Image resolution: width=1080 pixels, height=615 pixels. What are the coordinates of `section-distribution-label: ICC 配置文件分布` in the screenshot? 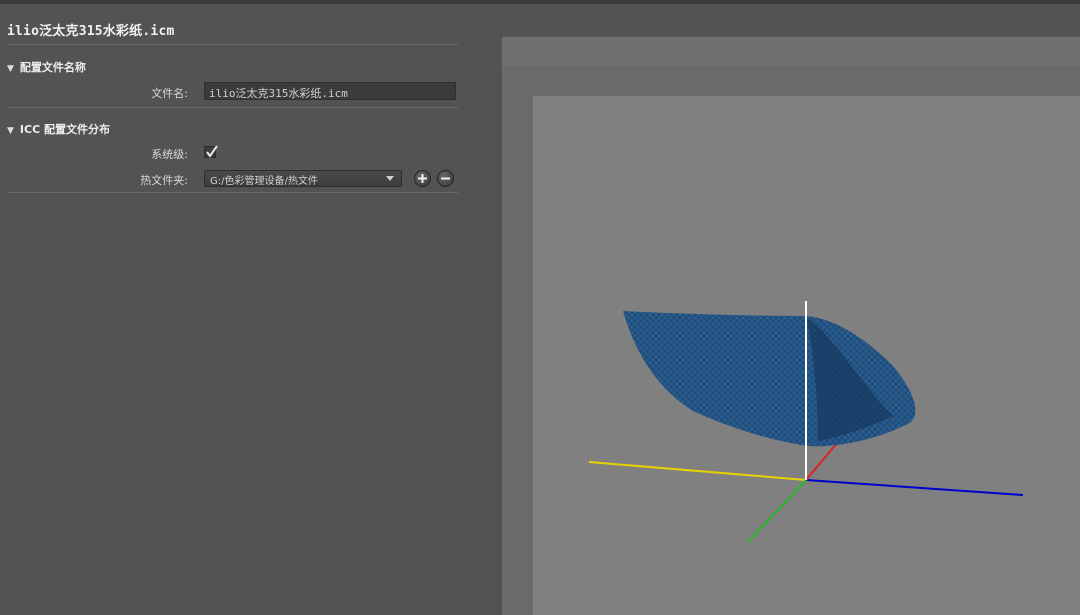 It's located at (64, 129).